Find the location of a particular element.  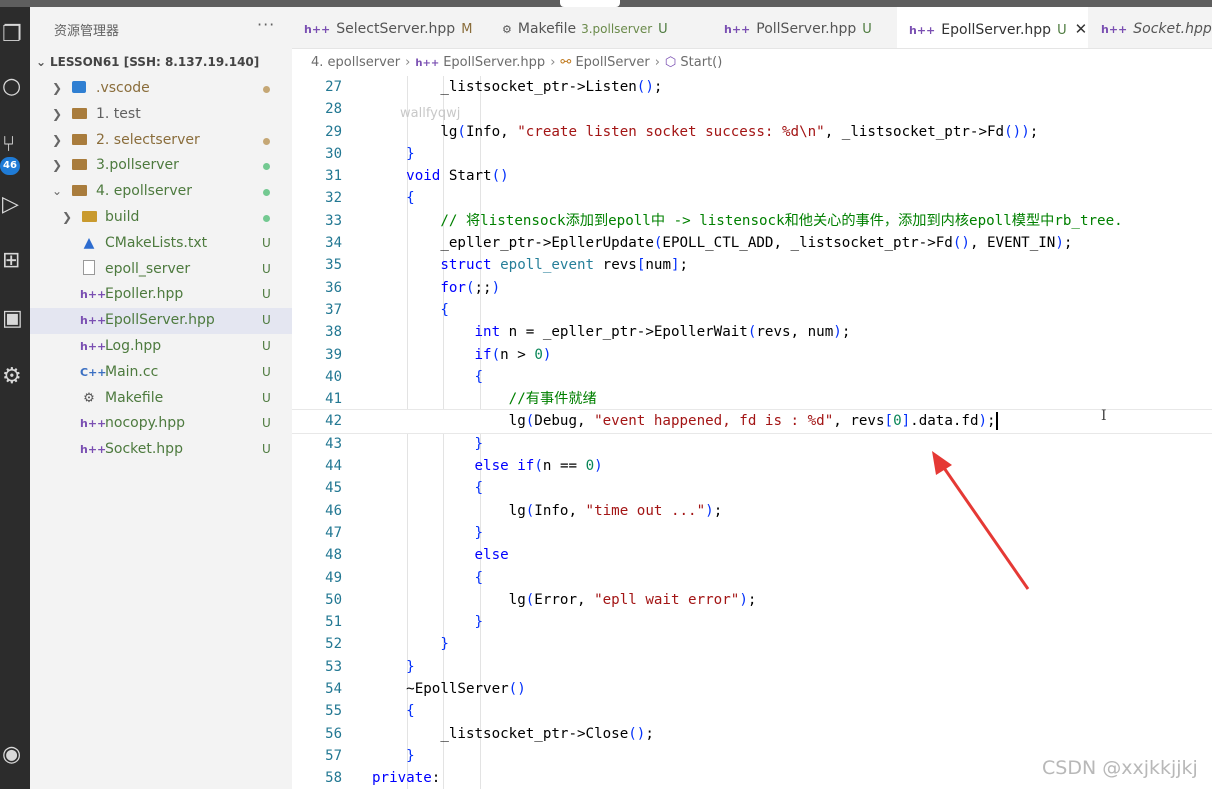

code-line: 56 _listsocket_ptr->Close(); is located at coordinates (752, 734).